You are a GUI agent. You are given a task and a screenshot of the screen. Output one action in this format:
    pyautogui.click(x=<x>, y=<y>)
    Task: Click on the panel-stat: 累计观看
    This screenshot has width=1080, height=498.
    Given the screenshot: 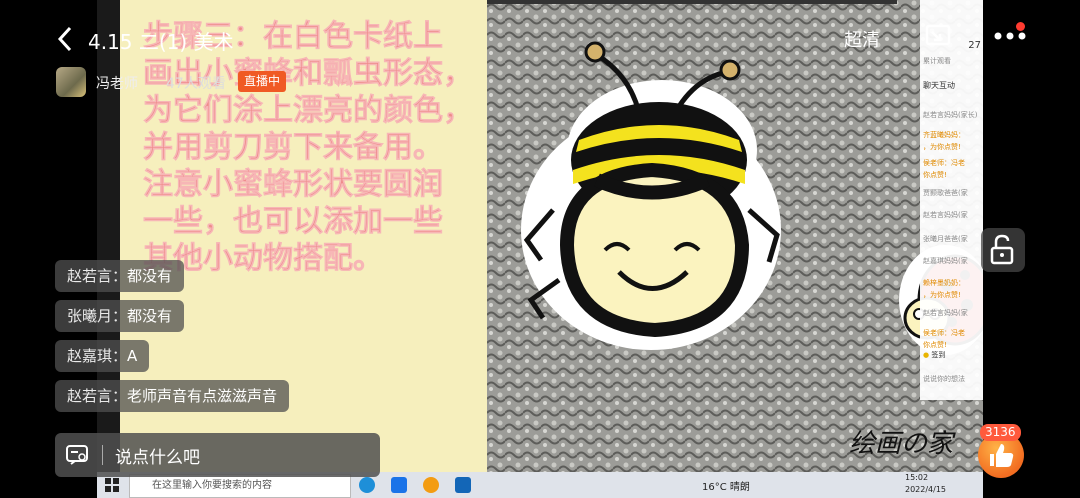 What is the action you would take?
    pyautogui.click(x=937, y=61)
    